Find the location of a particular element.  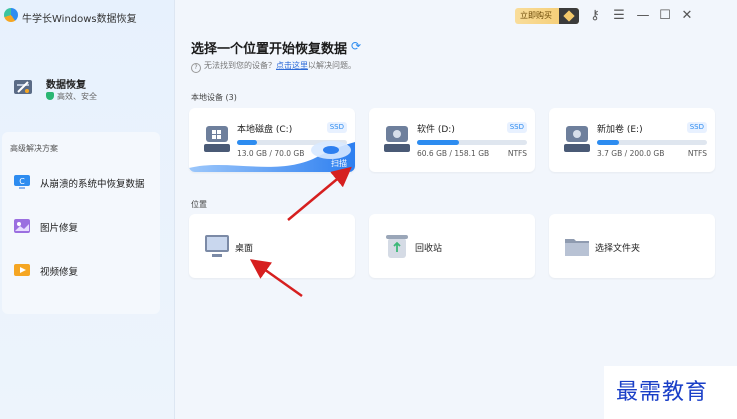

photo-repair-icon is located at coordinates (22, 226).